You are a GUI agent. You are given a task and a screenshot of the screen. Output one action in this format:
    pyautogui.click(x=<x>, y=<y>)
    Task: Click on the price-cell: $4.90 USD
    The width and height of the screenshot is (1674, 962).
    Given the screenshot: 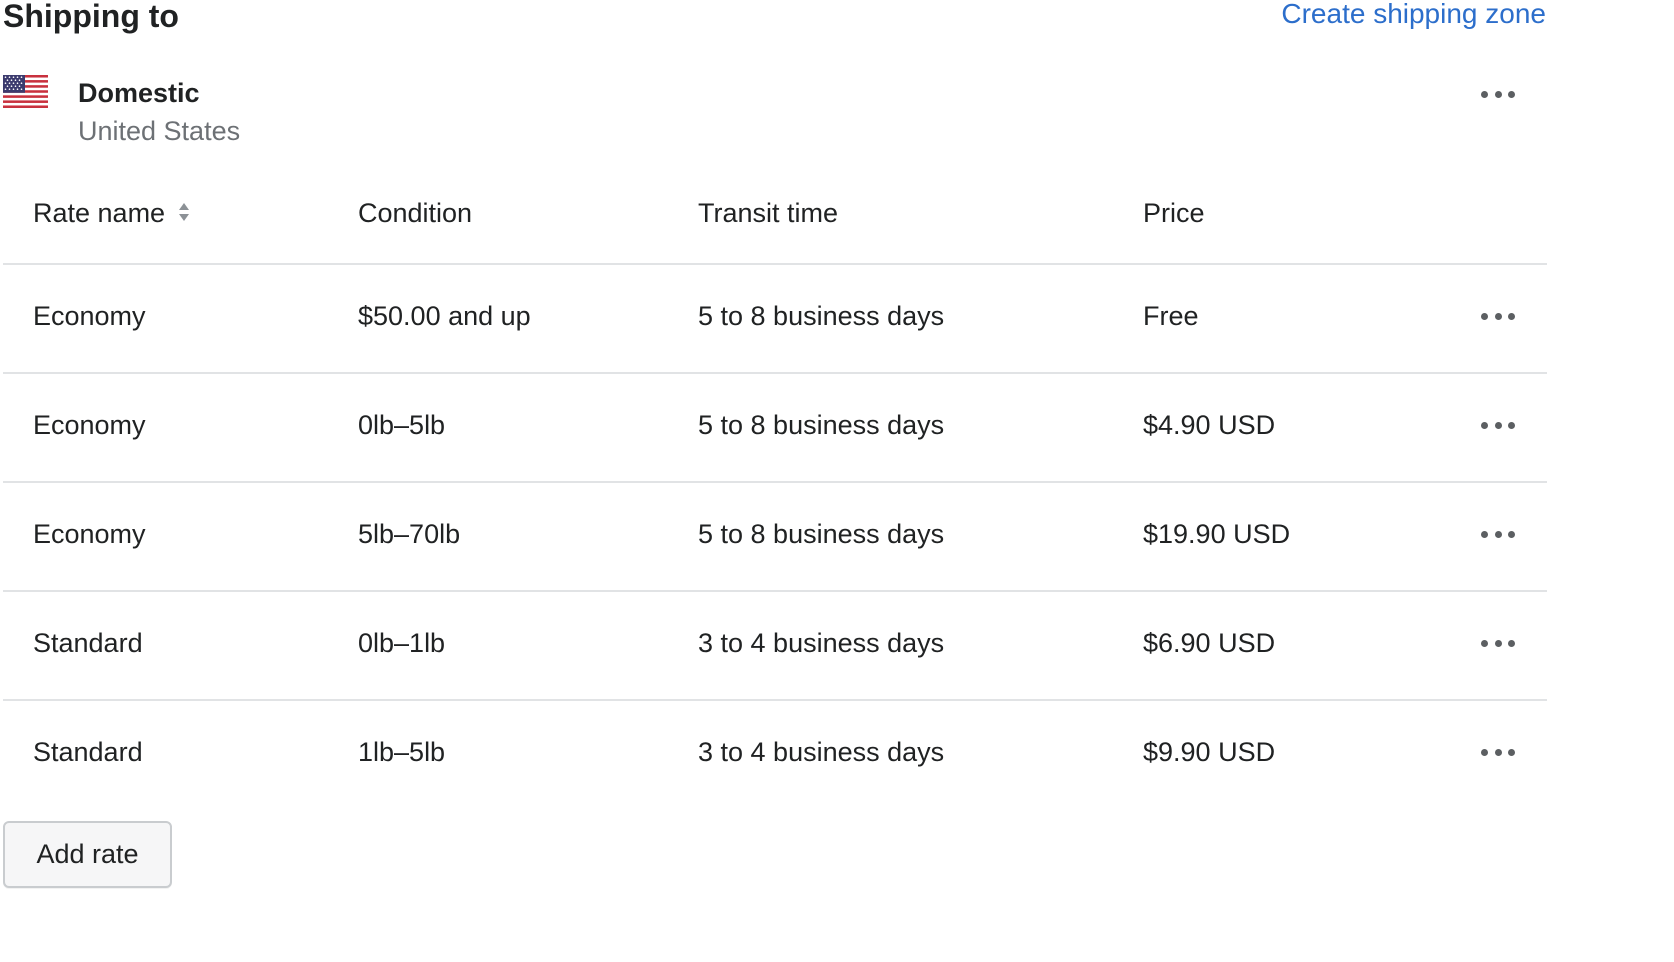 What is the action you would take?
    pyautogui.click(x=1209, y=425)
    